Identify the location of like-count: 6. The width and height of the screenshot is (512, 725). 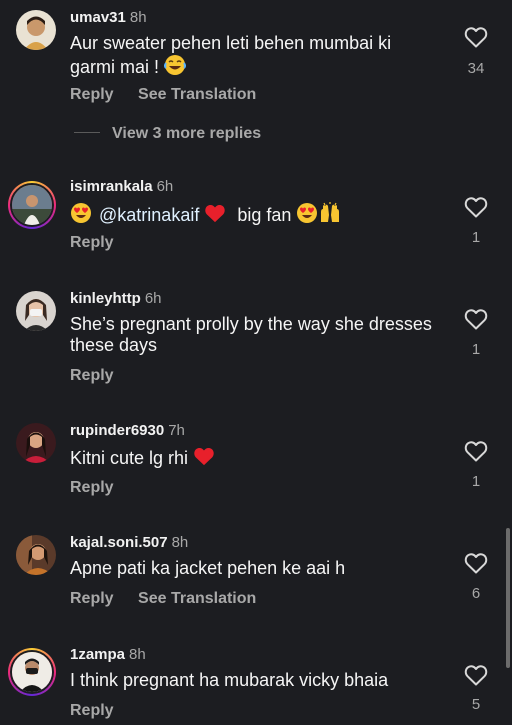
(476, 593).